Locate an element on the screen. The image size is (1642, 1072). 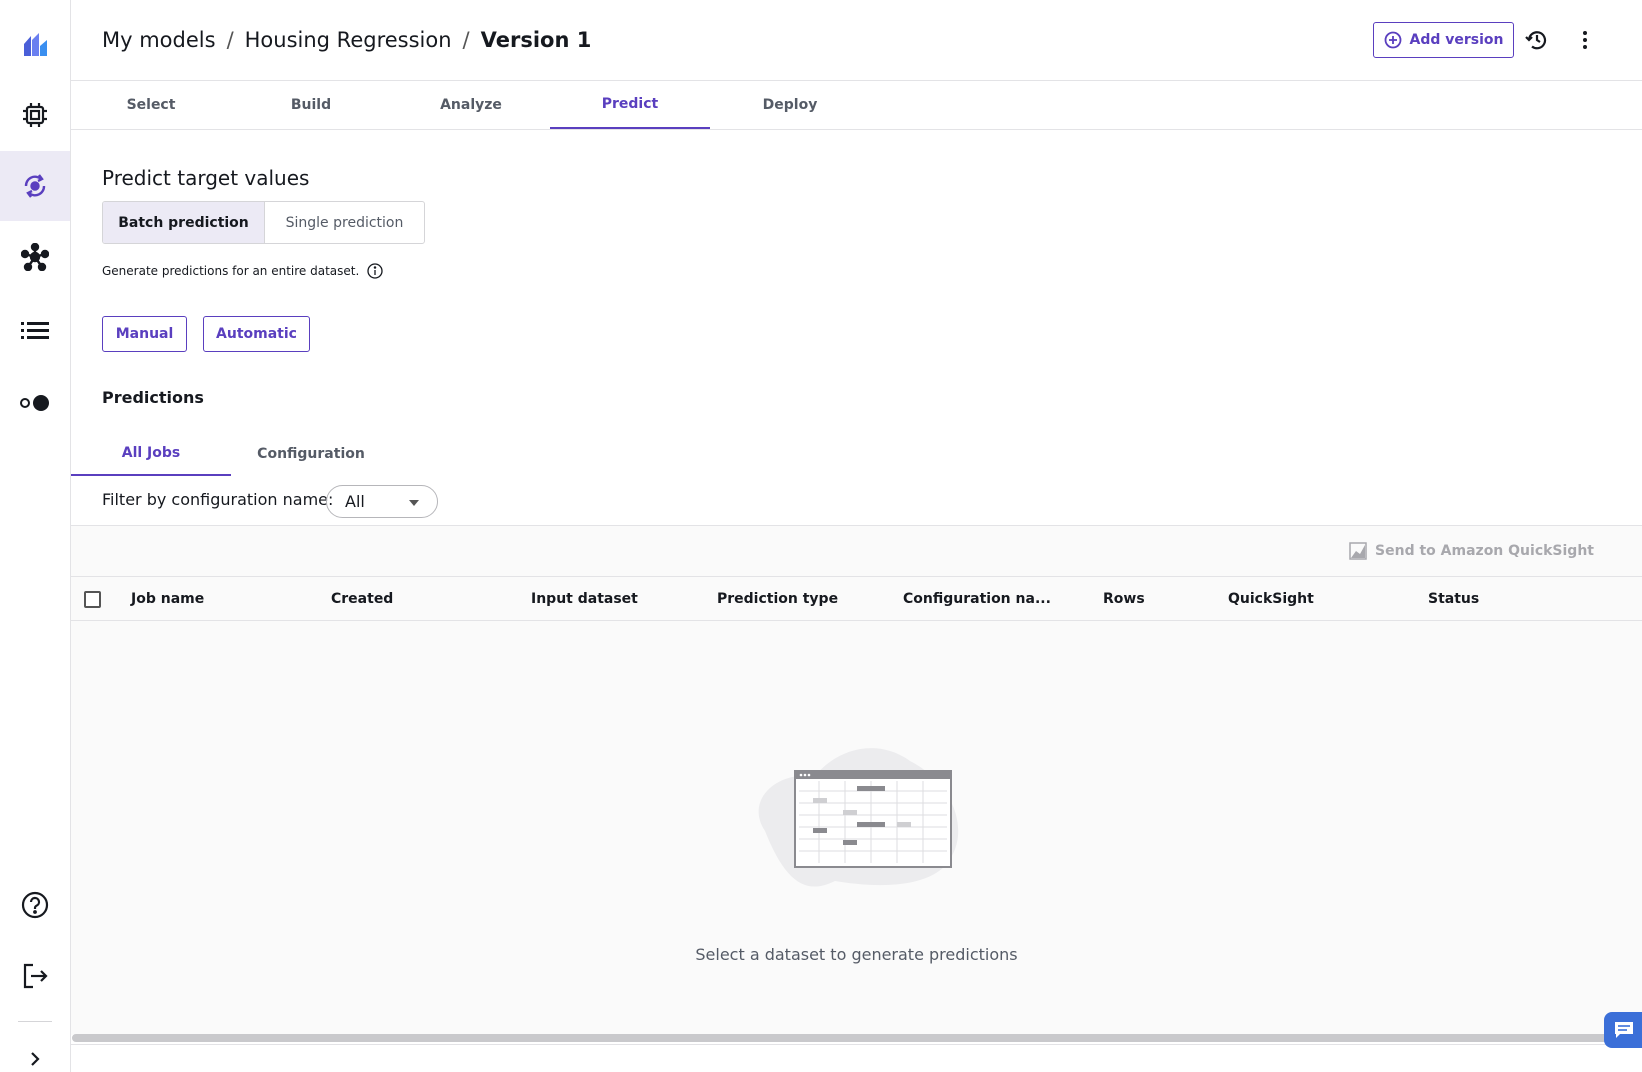
breadcrumb-housing-regression: Housing Regression is located at coordinates (348, 40).